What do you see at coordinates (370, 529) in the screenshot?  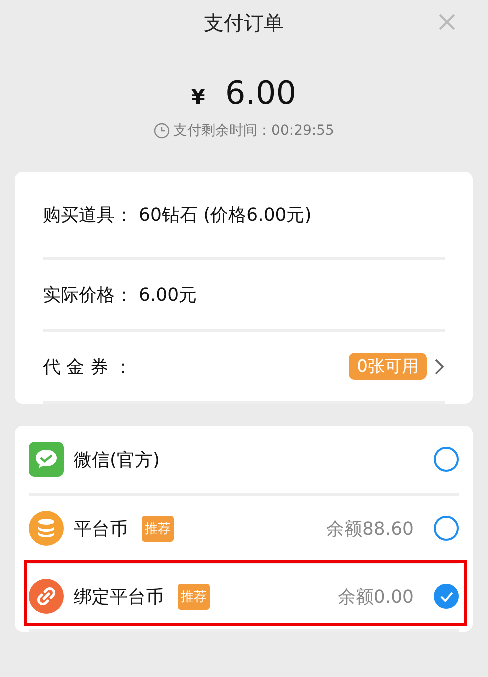 I see `balance-text: 余额88.60` at bounding box center [370, 529].